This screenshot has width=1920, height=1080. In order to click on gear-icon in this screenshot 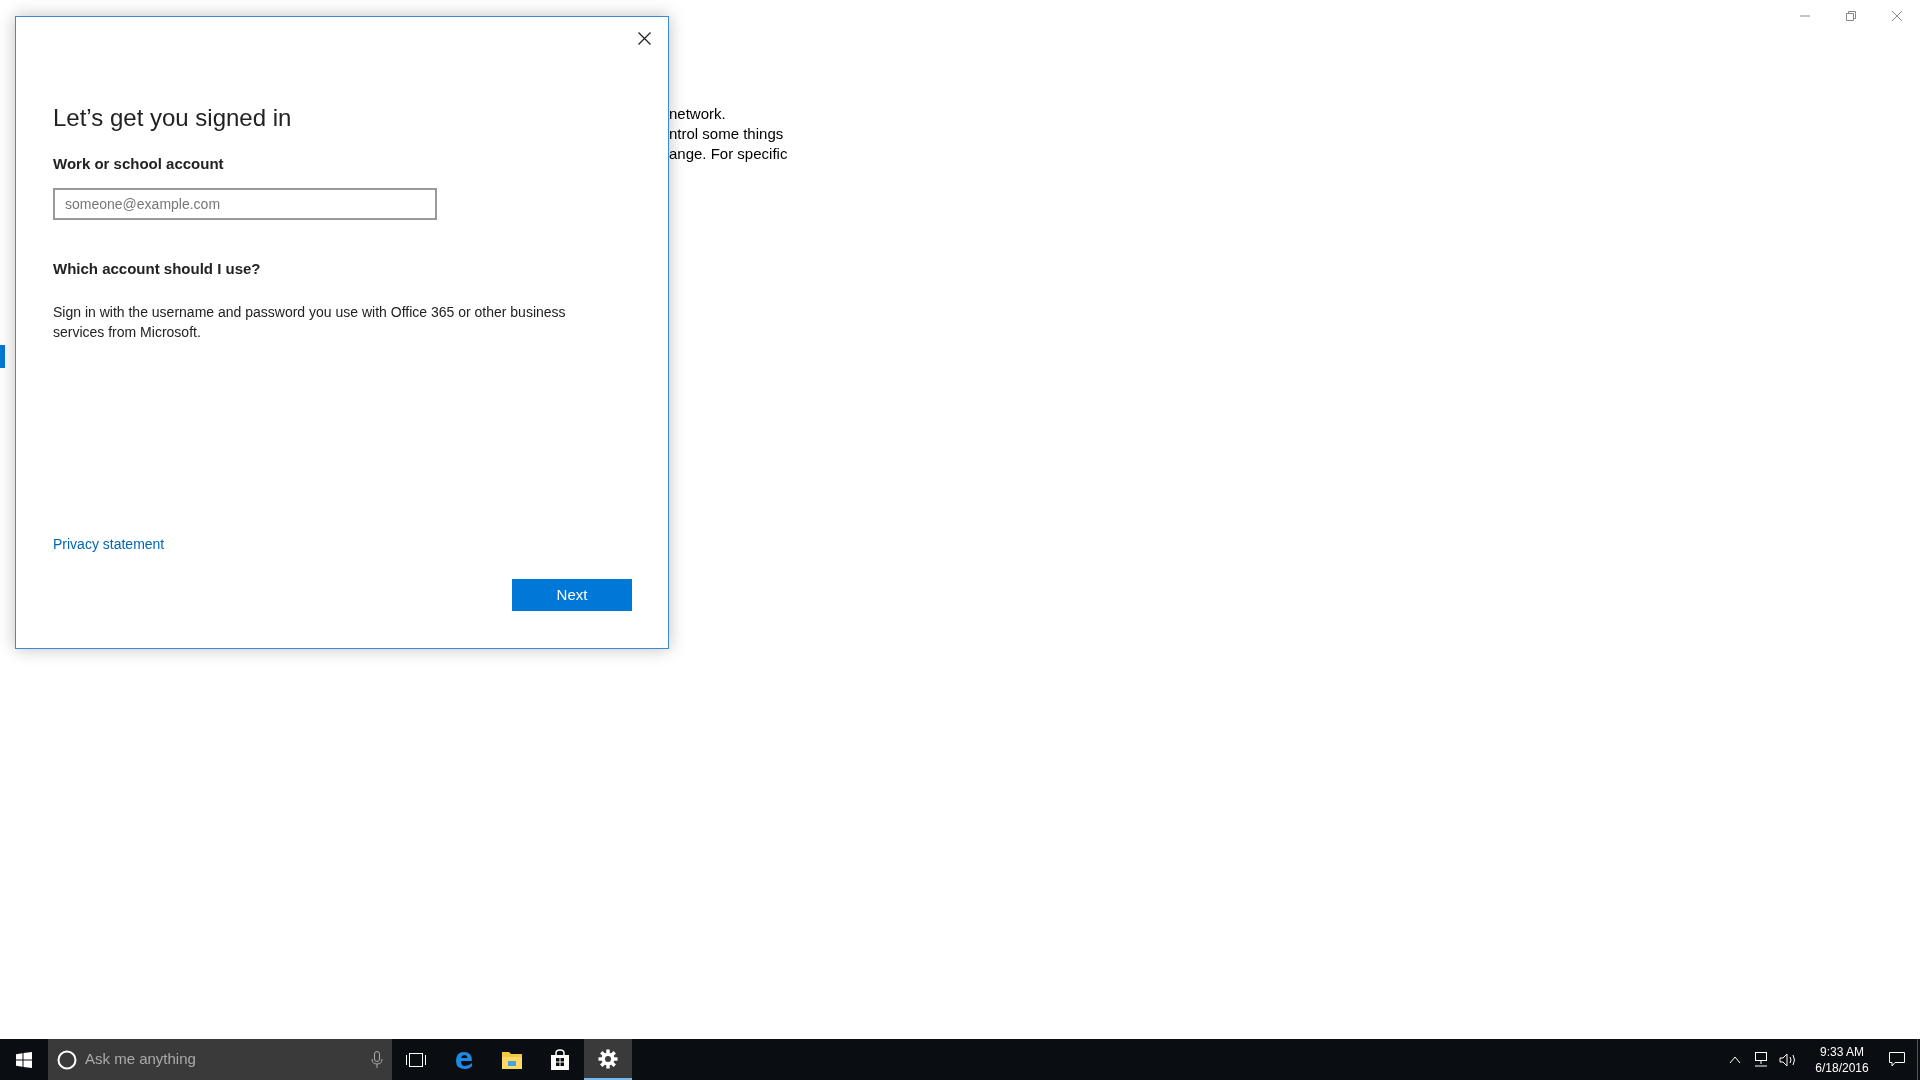, I will do `click(608, 1058)`.